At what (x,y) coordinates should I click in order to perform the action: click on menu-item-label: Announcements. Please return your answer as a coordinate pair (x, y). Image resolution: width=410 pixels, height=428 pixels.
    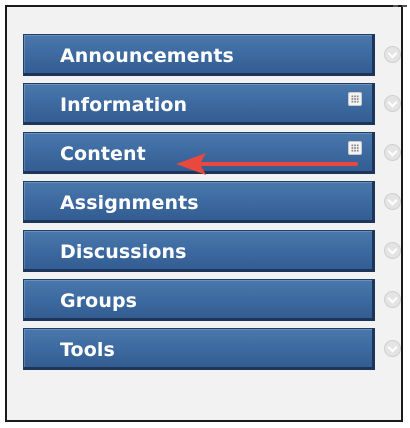
    Looking at the image, I should click on (147, 56).